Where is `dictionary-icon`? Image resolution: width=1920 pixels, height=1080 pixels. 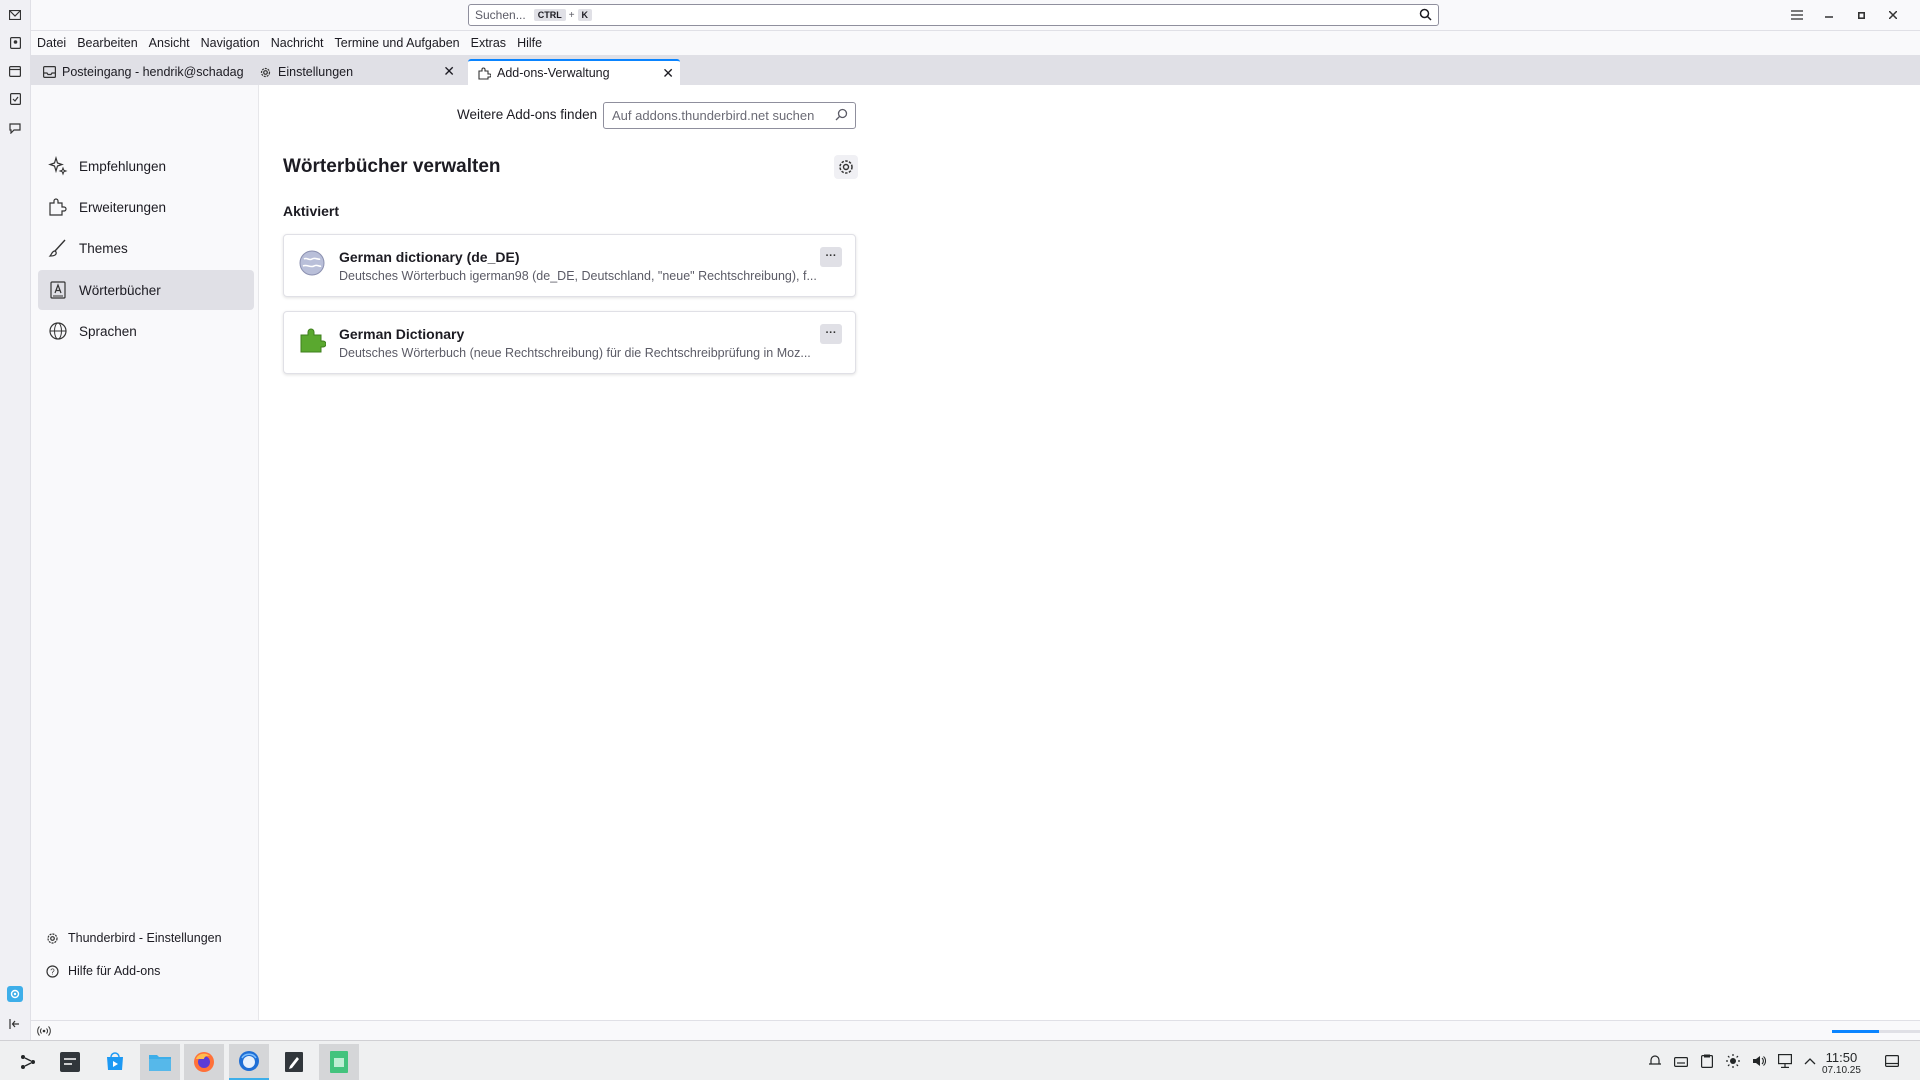
dictionary-icon is located at coordinates (58, 290).